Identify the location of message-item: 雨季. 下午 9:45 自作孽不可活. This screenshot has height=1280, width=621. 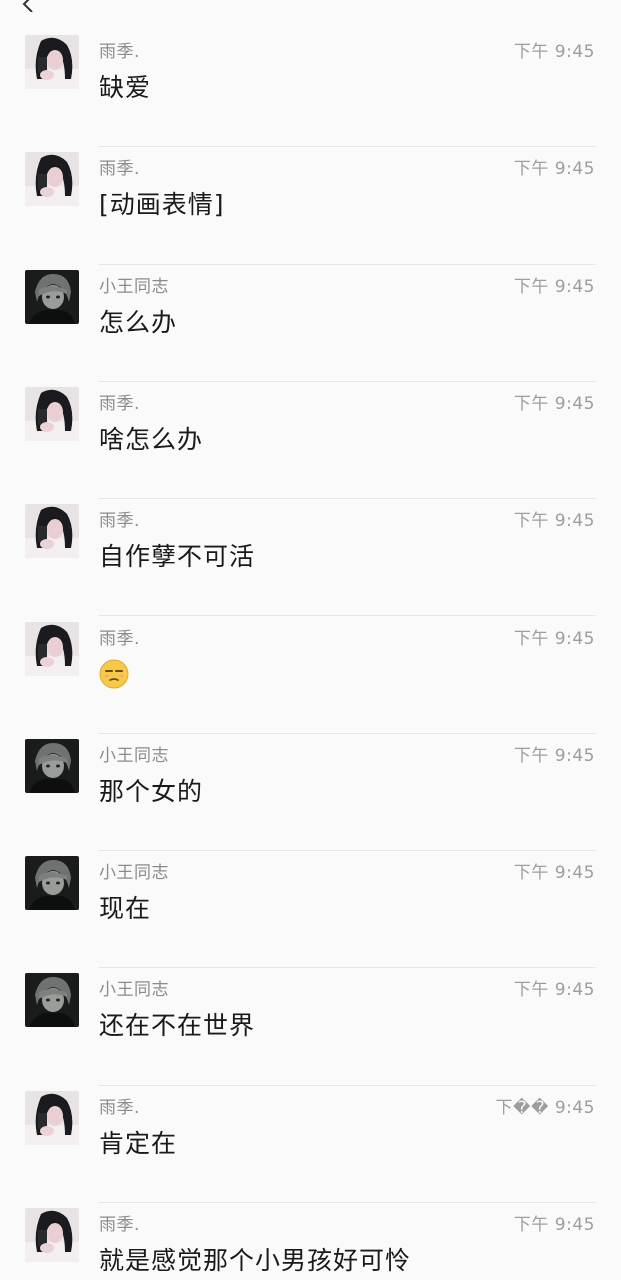
(310, 558).